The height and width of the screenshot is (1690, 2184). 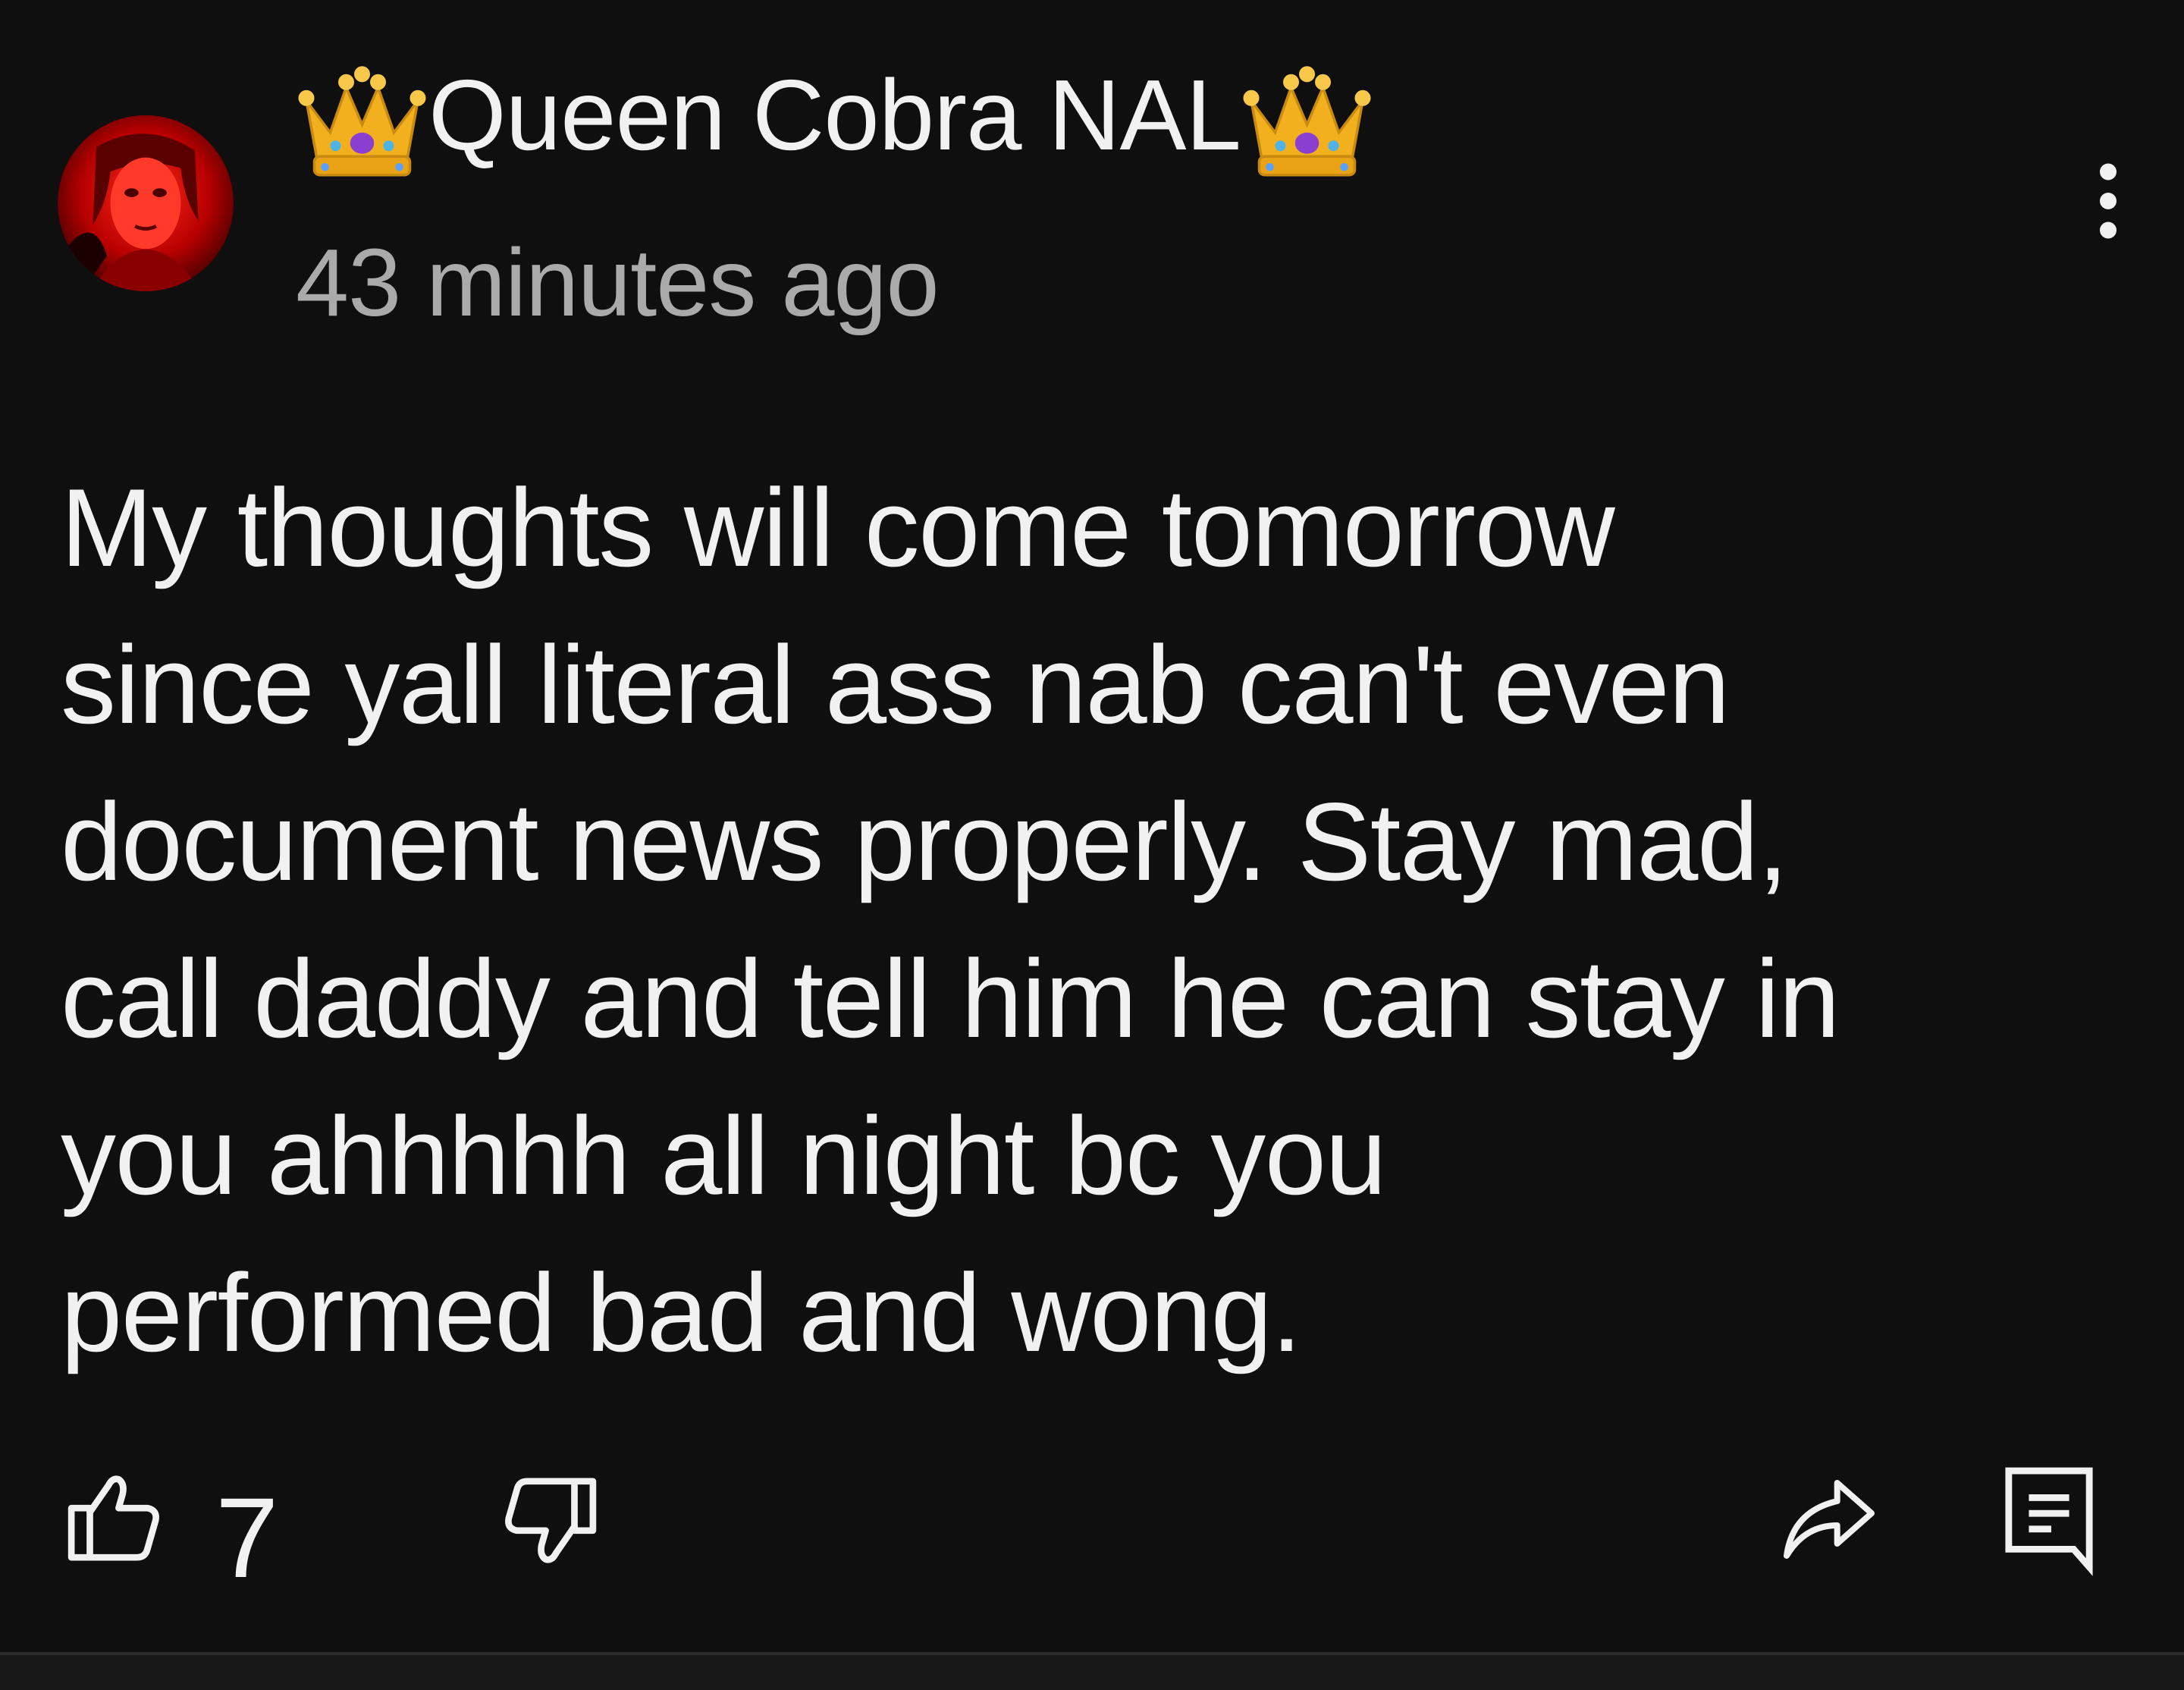 I want to click on avatar-image, so click(x=146, y=203).